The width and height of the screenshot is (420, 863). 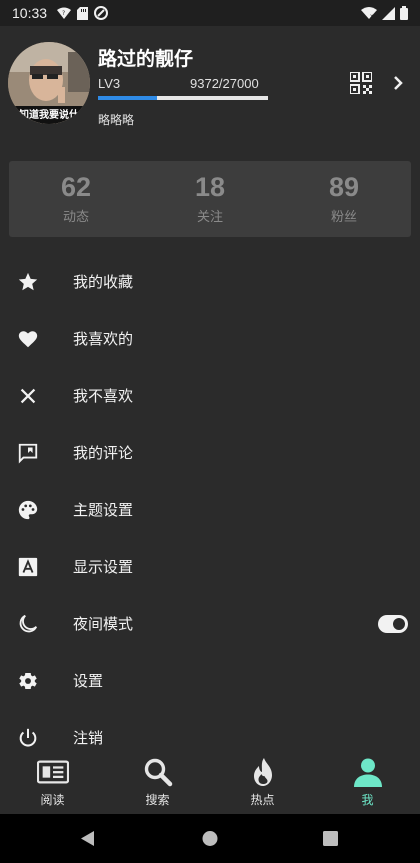 What do you see at coordinates (103, 567) in the screenshot?
I see `menu-label: 显示设置` at bounding box center [103, 567].